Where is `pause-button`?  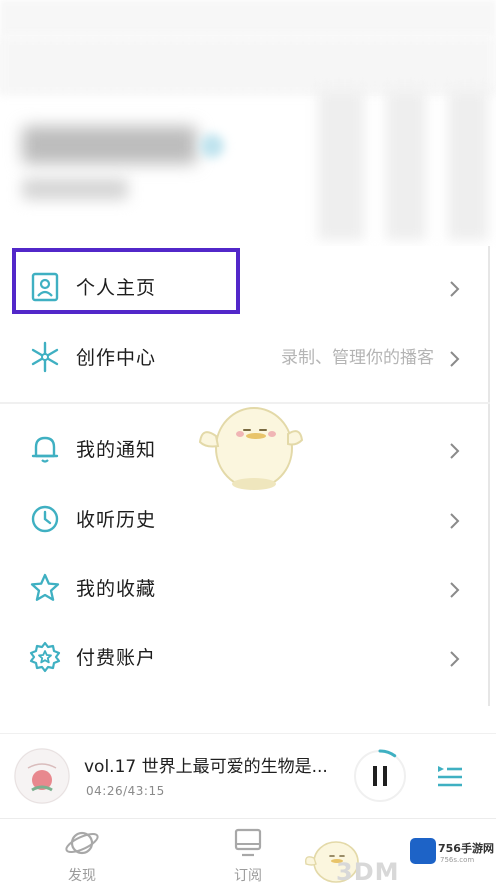 pause-button is located at coordinates (380, 776).